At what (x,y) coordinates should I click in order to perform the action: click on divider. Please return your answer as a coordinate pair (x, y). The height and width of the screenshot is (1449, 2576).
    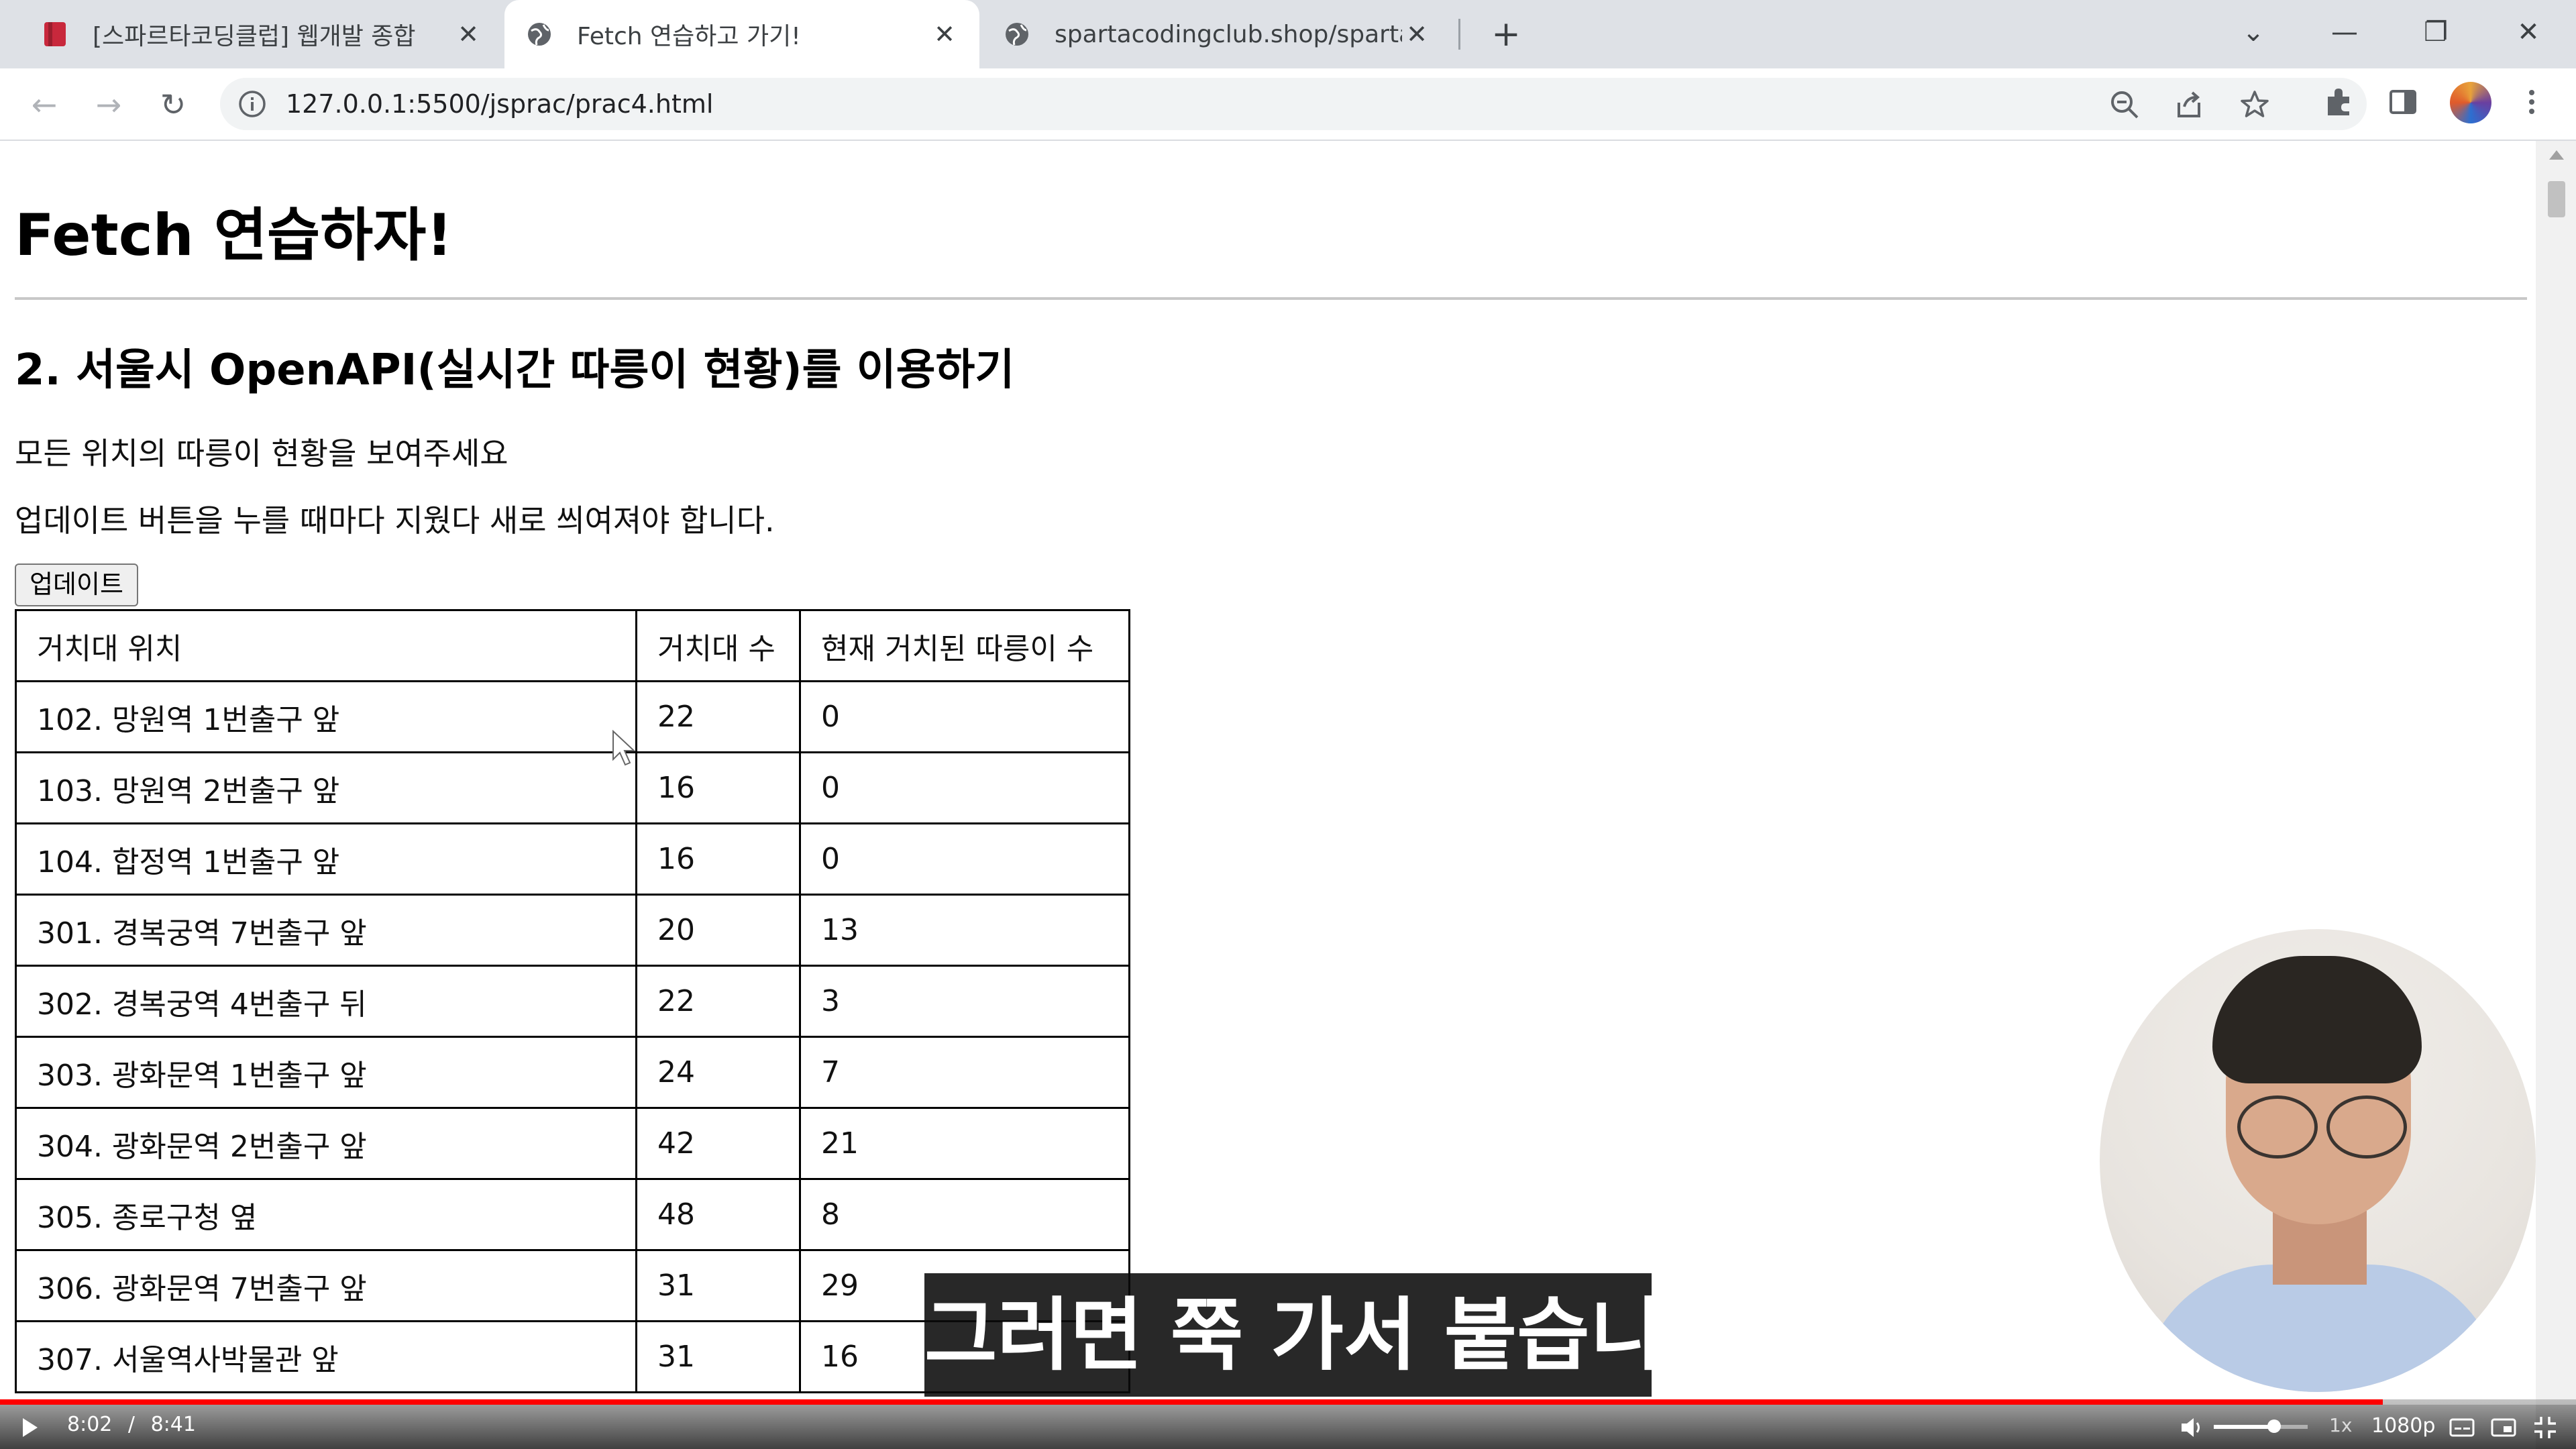
    Looking at the image, I should click on (1271, 298).